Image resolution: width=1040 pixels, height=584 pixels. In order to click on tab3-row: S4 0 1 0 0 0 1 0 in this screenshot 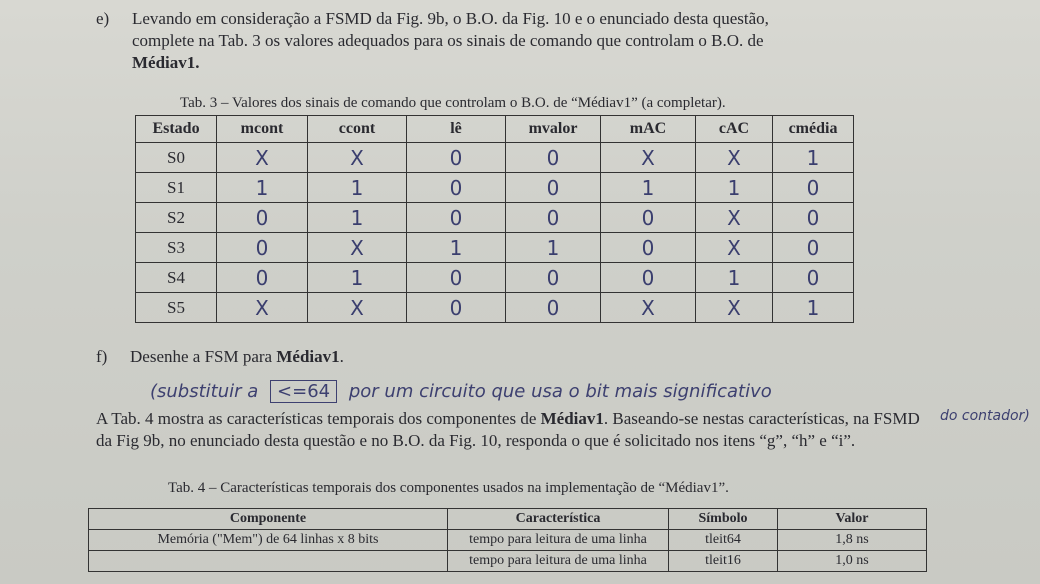, I will do `click(494, 277)`.